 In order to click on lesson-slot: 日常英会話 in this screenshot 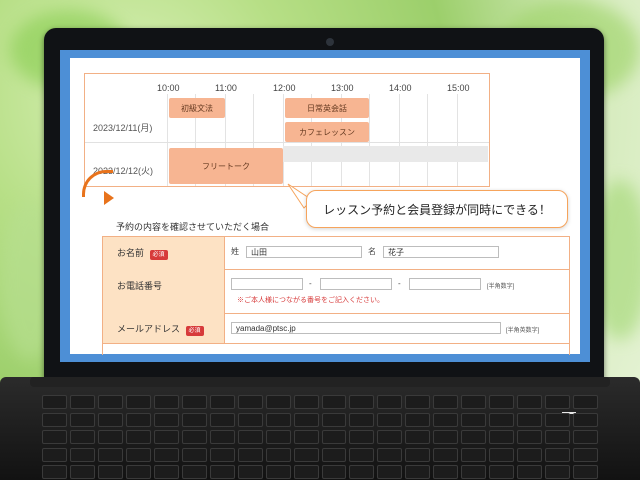, I will do `click(327, 108)`.